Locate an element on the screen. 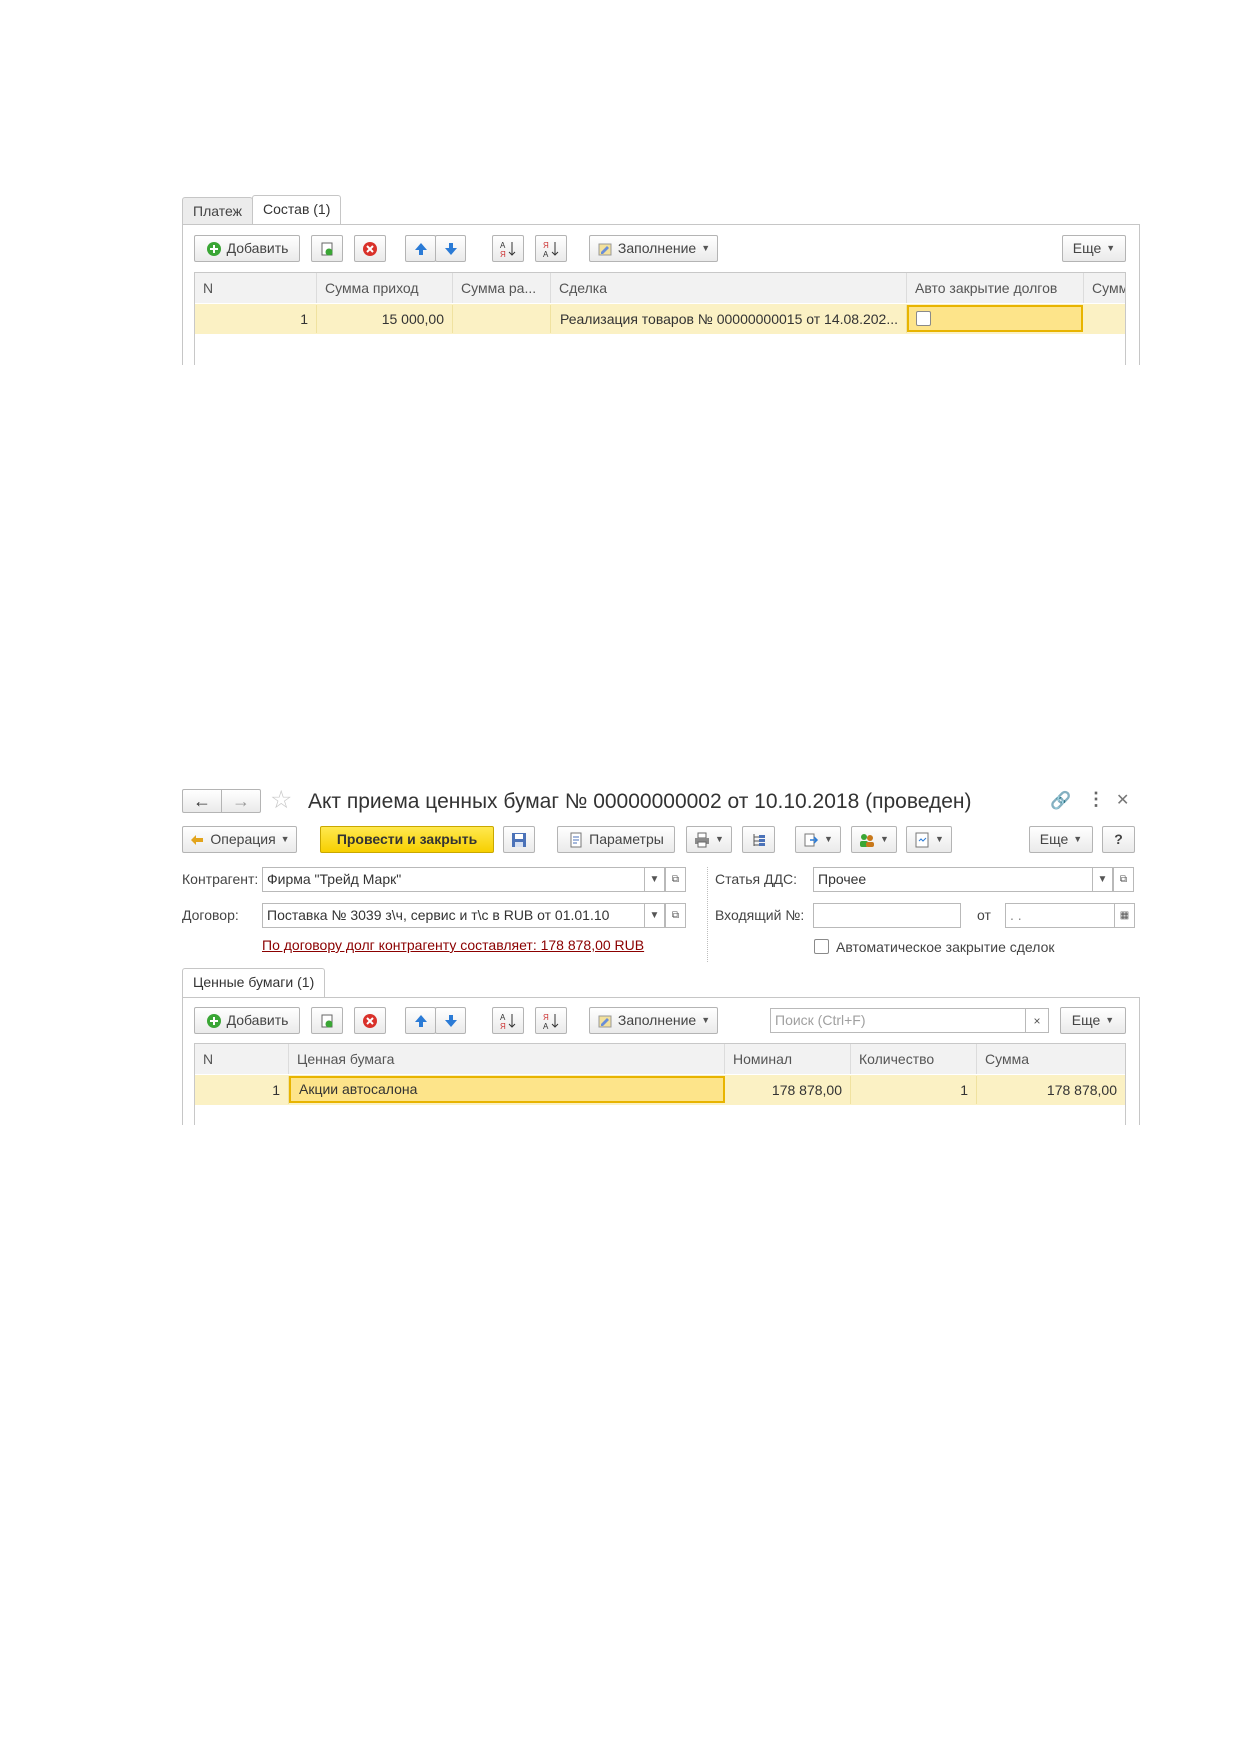 This screenshot has width=1239, height=1752. arrow-left-icon: ← is located at coordinates (202, 800).